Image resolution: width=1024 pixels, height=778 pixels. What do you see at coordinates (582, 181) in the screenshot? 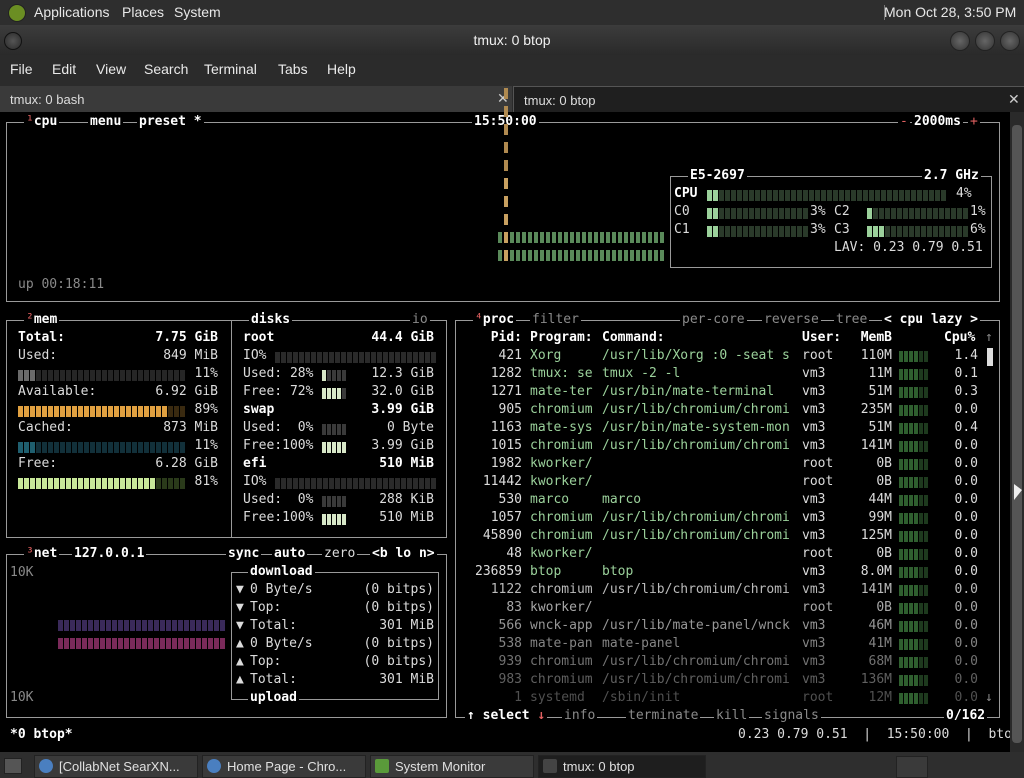
I see `cpu-graph` at bounding box center [582, 181].